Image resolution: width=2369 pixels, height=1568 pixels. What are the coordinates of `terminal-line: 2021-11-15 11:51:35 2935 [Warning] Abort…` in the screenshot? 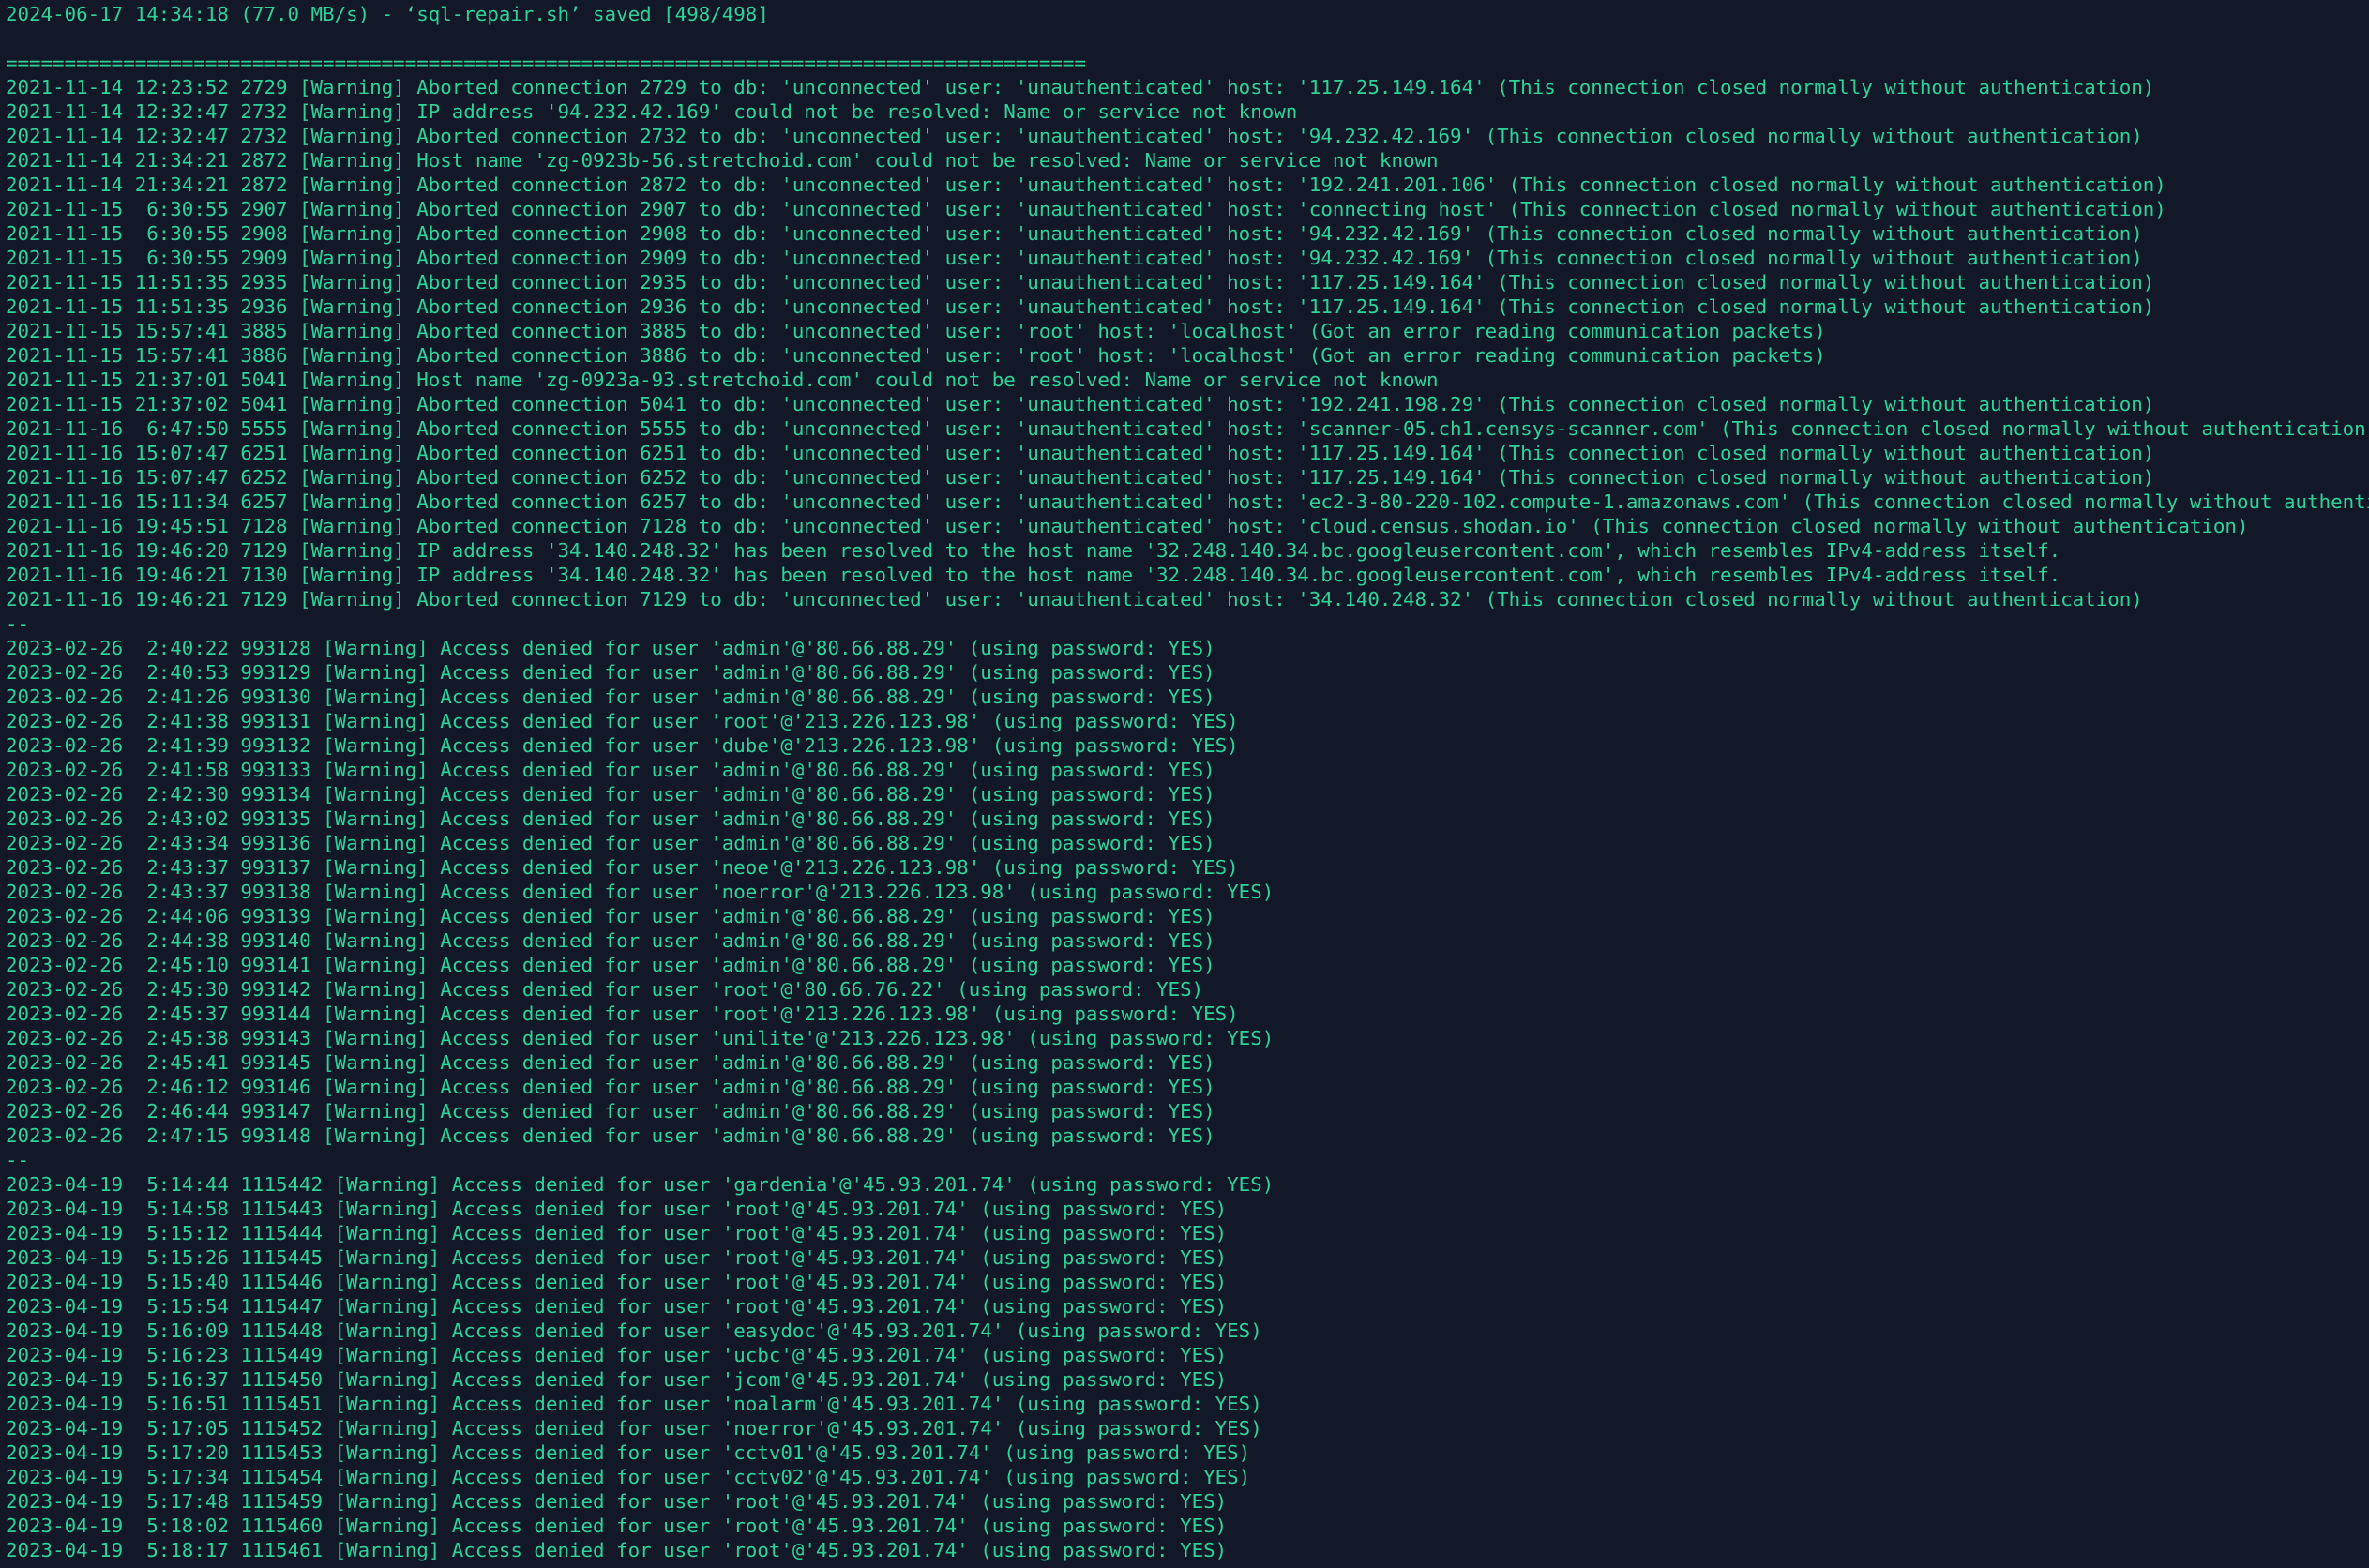 It's located at (1080, 283).